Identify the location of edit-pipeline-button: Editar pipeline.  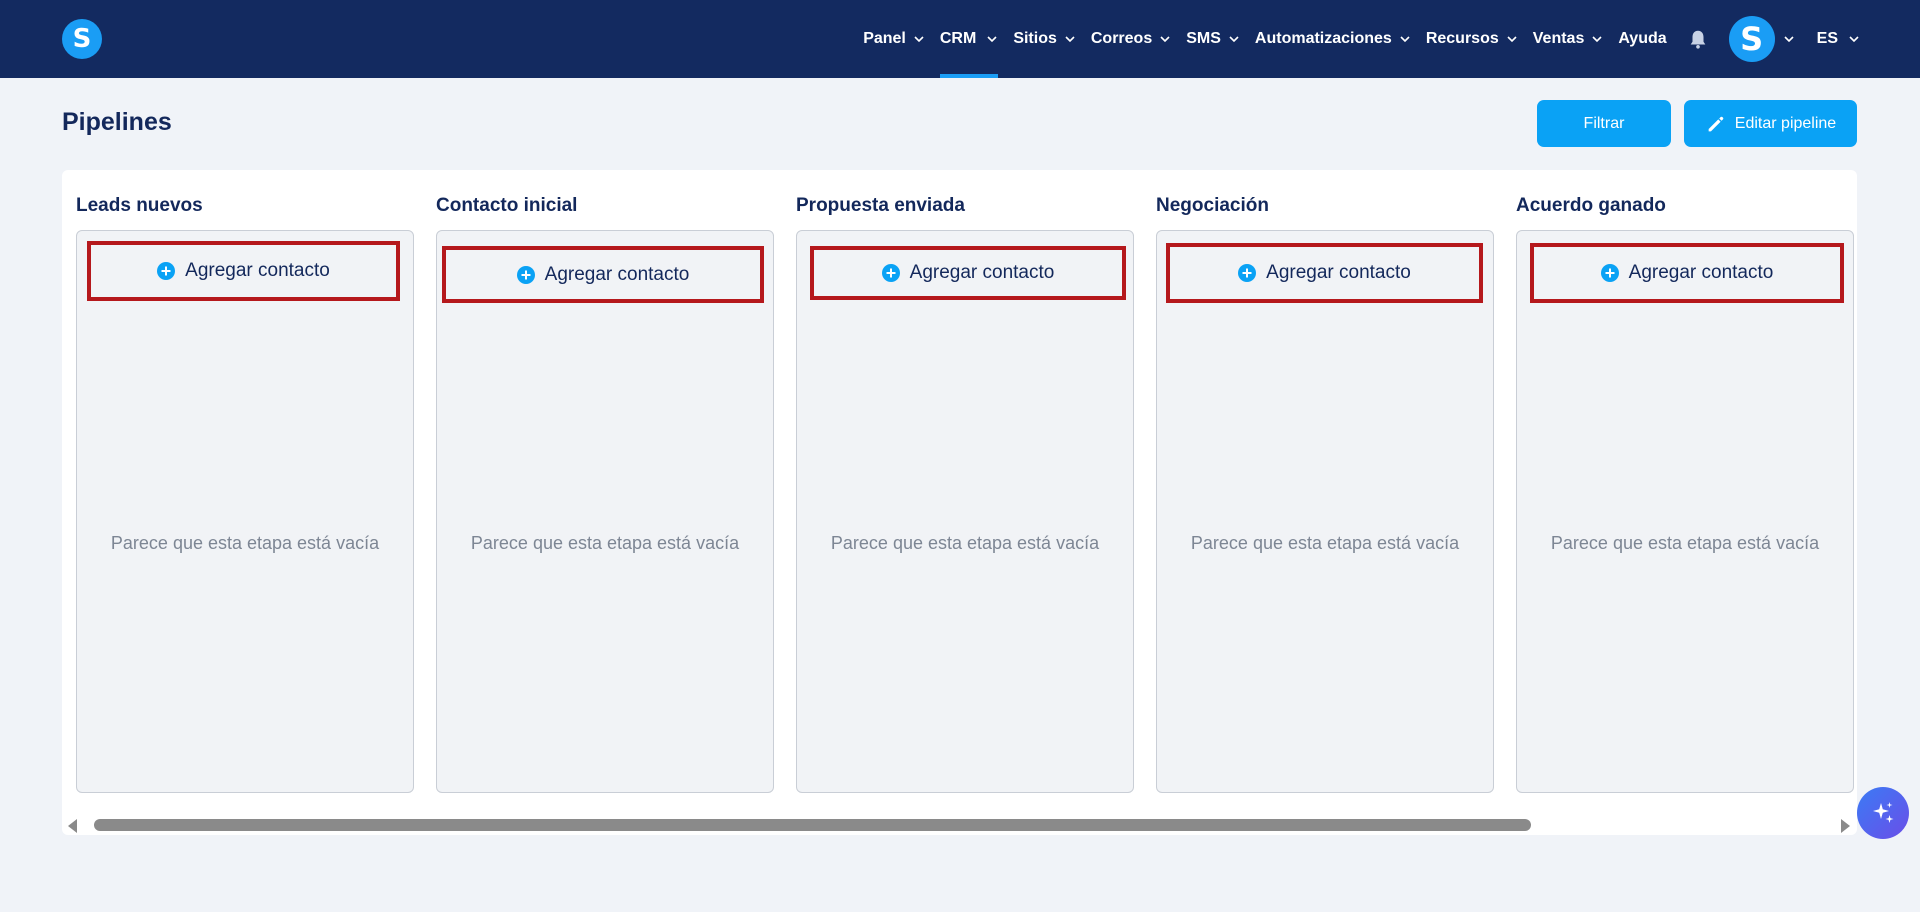
(1770, 123).